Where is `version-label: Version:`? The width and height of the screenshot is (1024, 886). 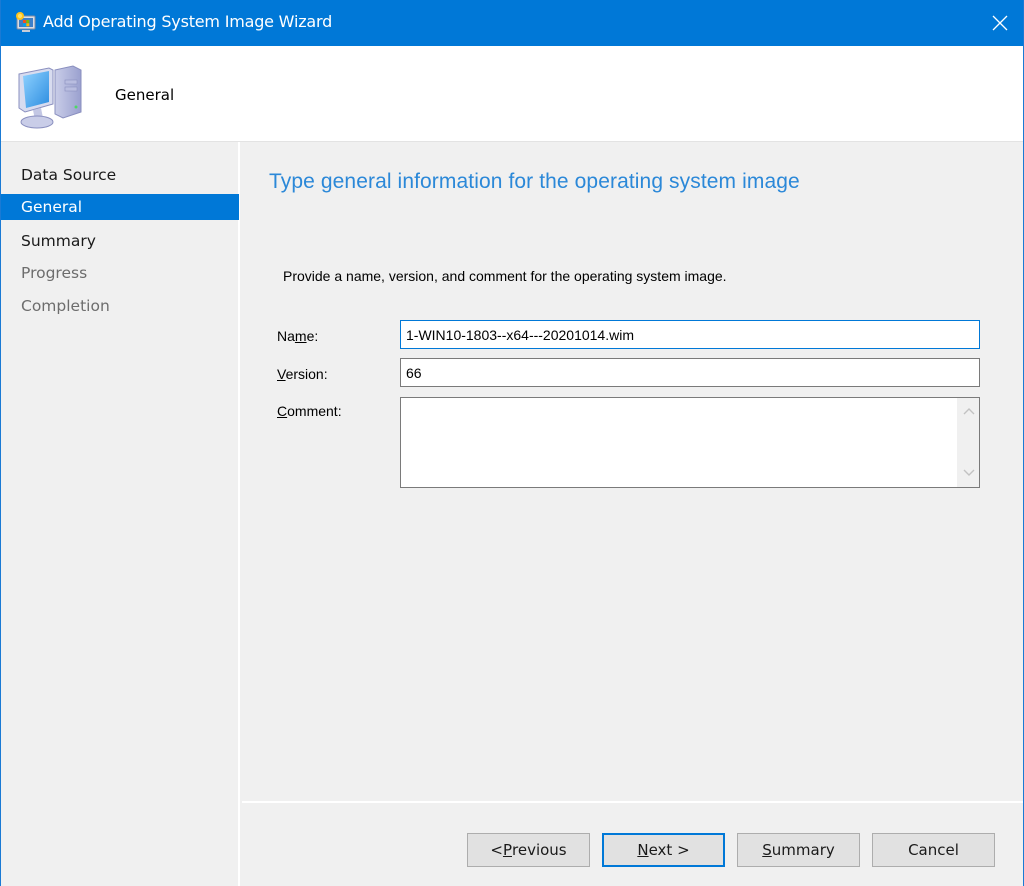 version-label: Version: is located at coordinates (302, 374).